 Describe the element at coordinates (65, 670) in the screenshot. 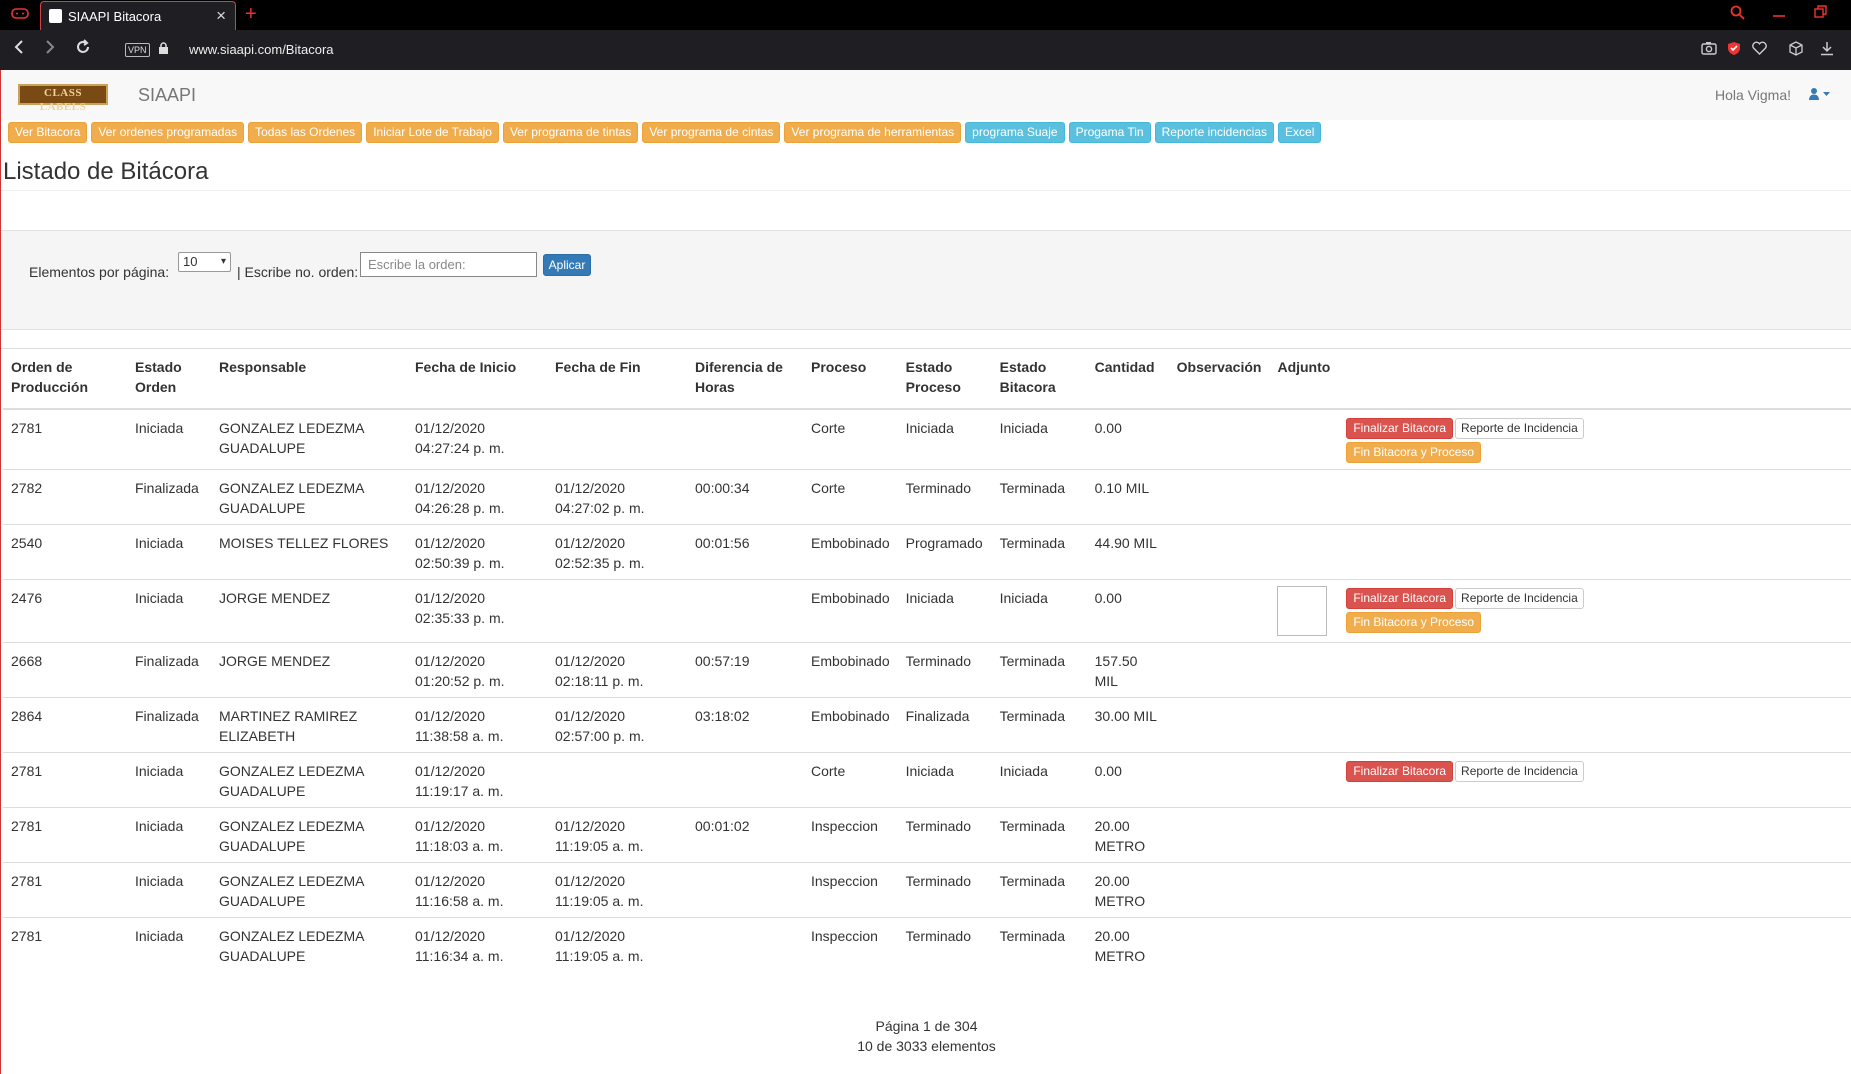

I see `cell-orden: 2668` at that location.